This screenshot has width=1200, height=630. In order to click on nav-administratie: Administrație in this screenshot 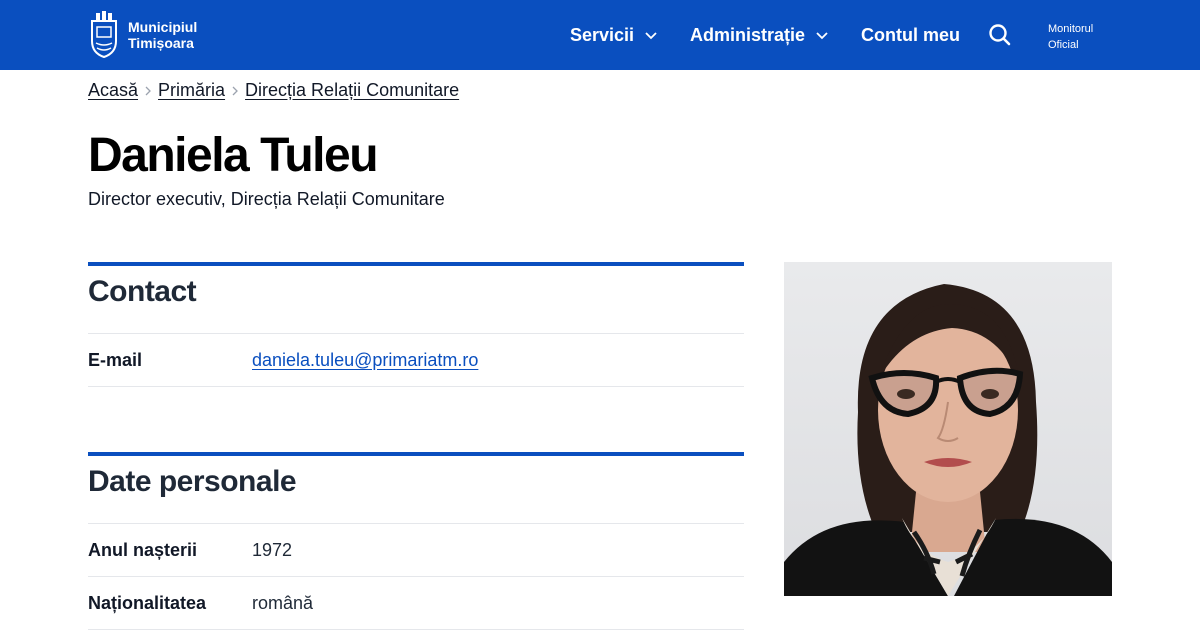, I will do `click(759, 35)`.